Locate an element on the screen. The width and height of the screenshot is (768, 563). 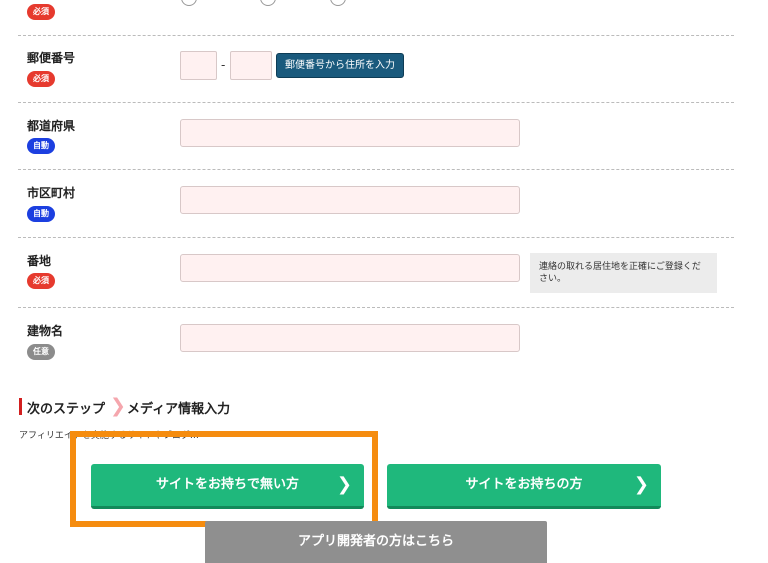
prefecture-label: 都道府県 is located at coordinates (51, 126).